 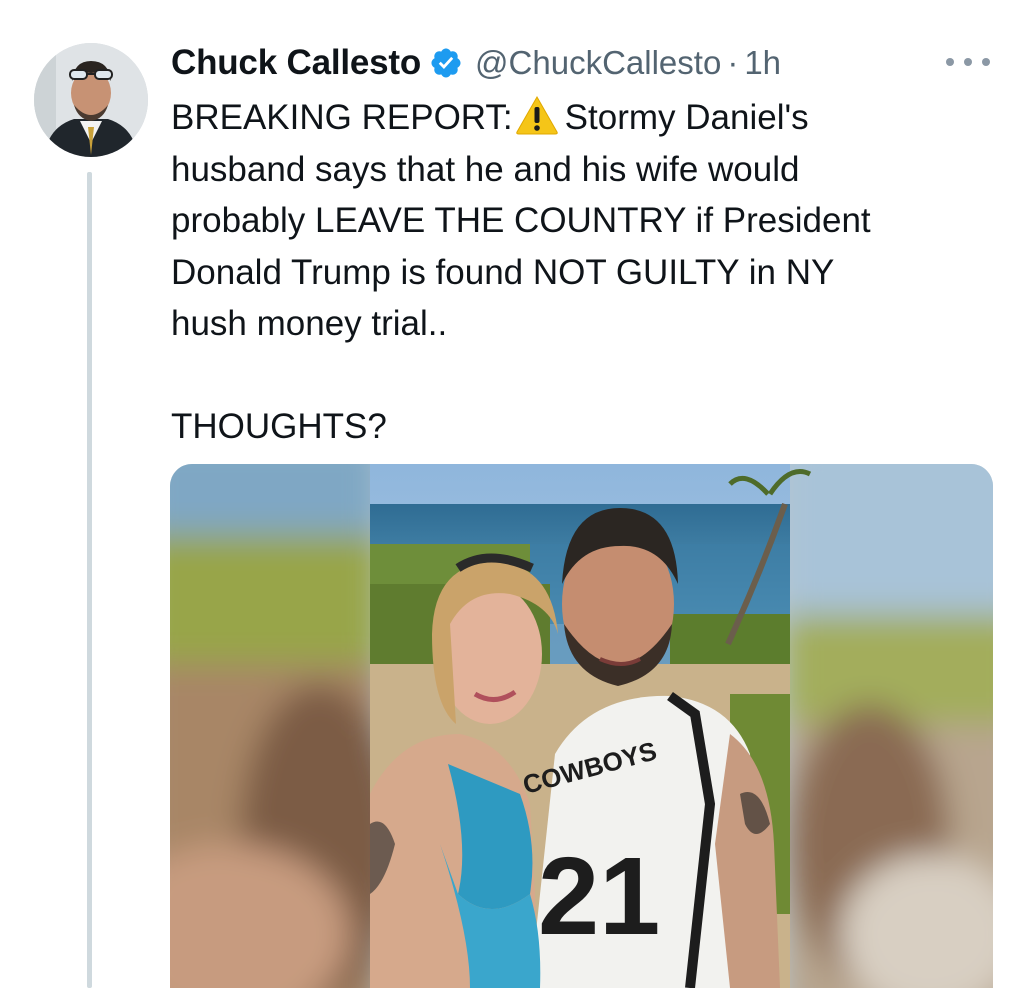 I want to click on tweet-line-2: husband says that he and his wife would, so click(x=485, y=169).